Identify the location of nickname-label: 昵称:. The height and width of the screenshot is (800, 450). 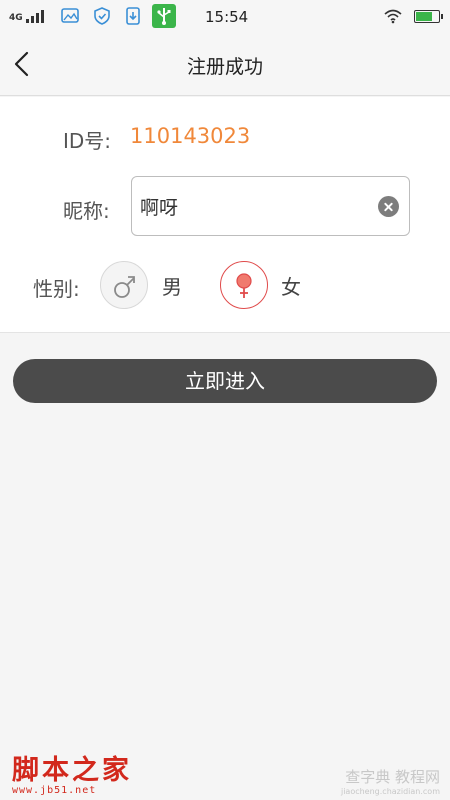
(86, 211).